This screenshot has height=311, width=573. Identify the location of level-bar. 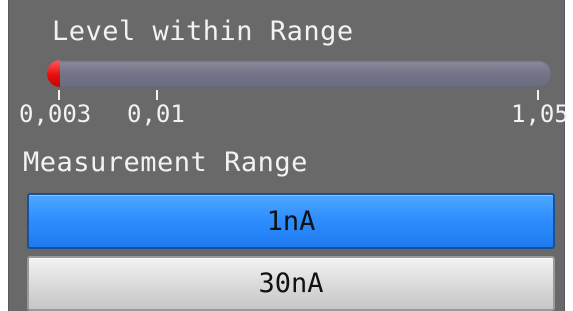
(299, 73).